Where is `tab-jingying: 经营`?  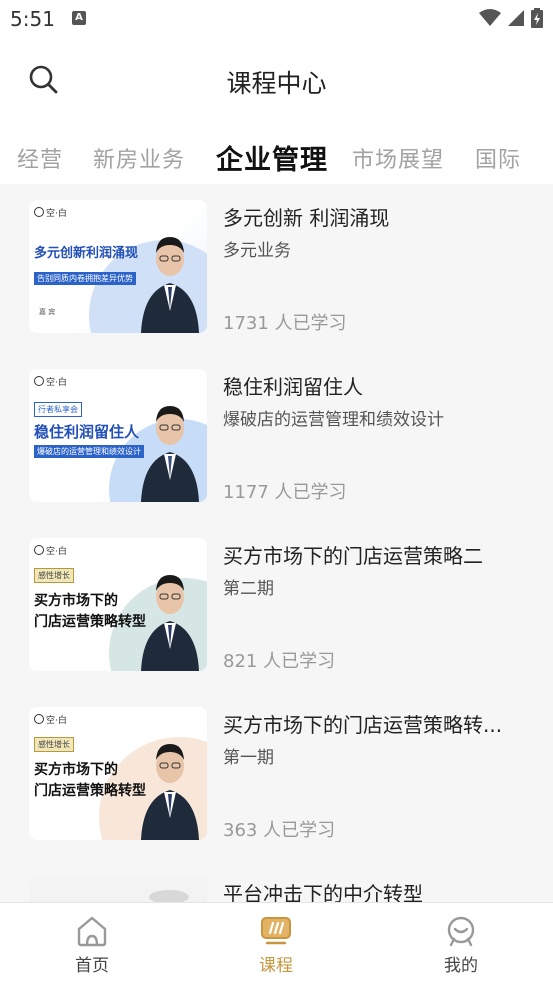 tab-jingying: 经营 is located at coordinates (40, 158).